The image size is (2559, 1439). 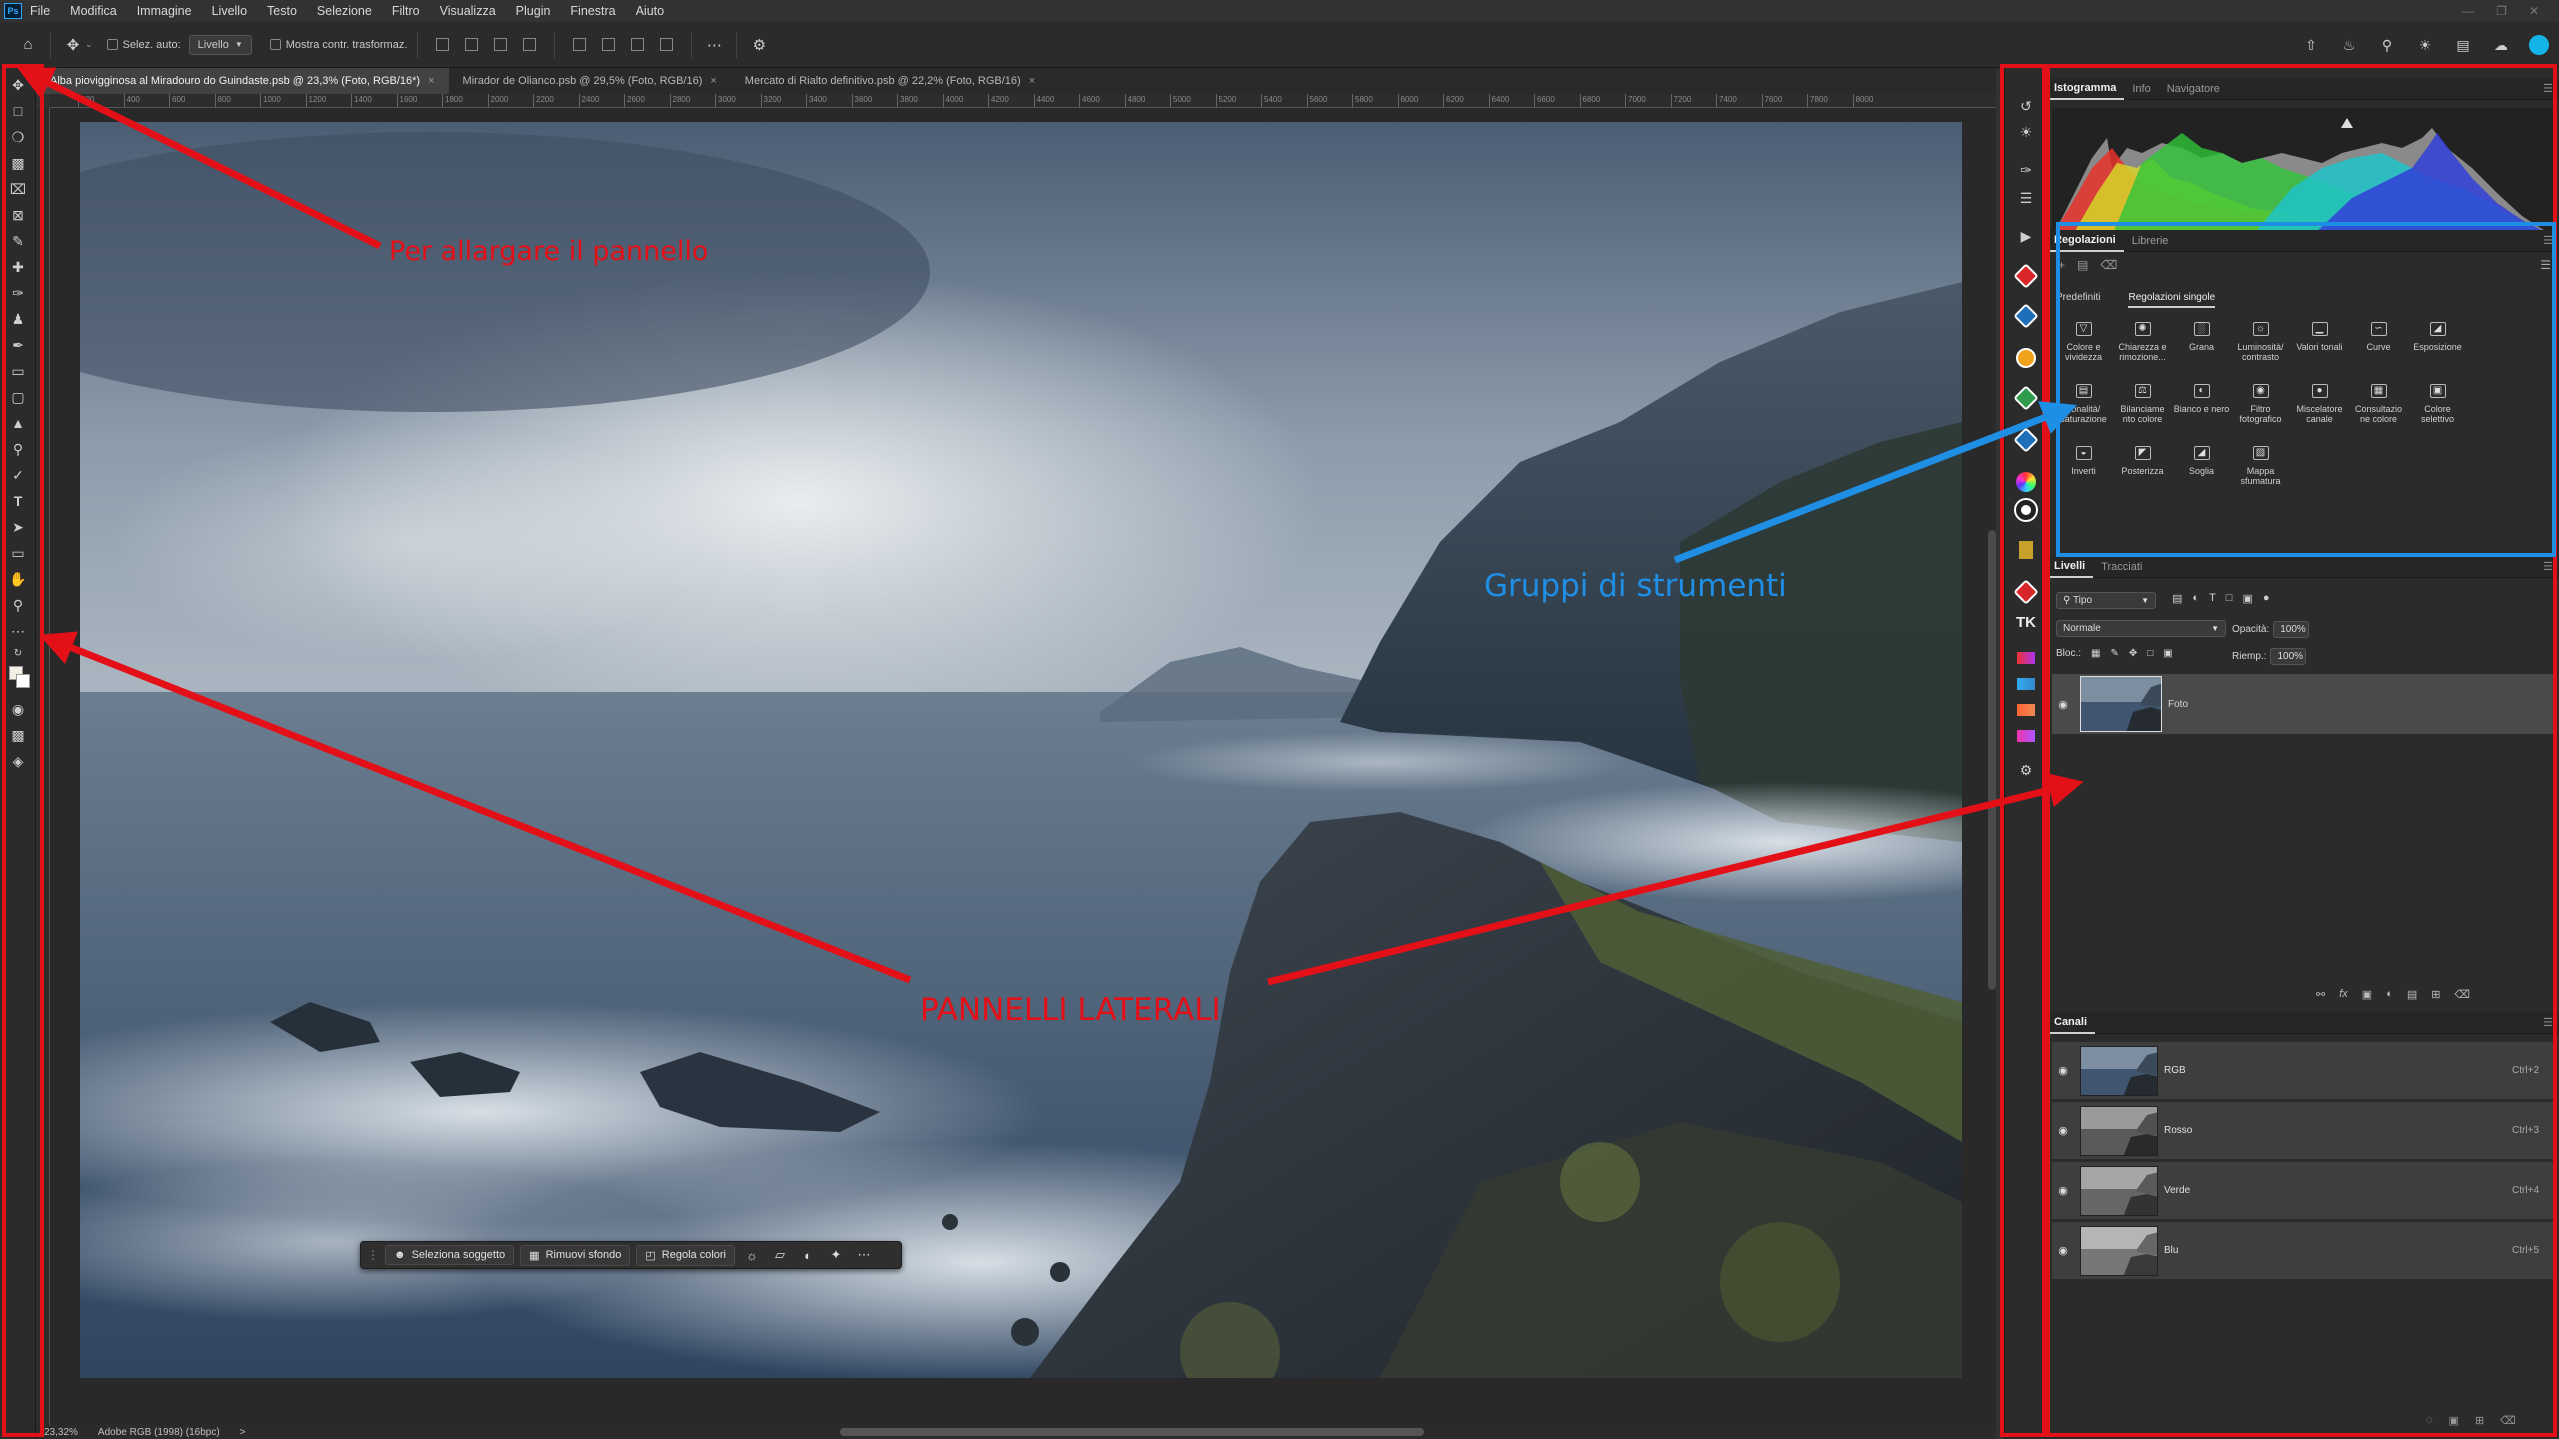 What do you see at coordinates (18, 319) in the screenshot?
I see `stamp-tool-icon: ♟` at bounding box center [18, 319].